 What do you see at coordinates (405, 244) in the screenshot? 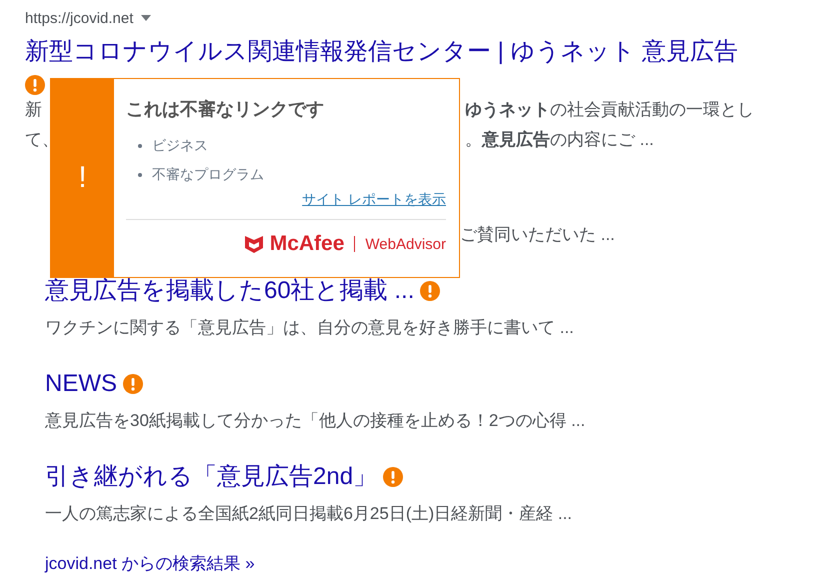
I see `product-name: WebAdvisor` at bounding box center [405, 244].